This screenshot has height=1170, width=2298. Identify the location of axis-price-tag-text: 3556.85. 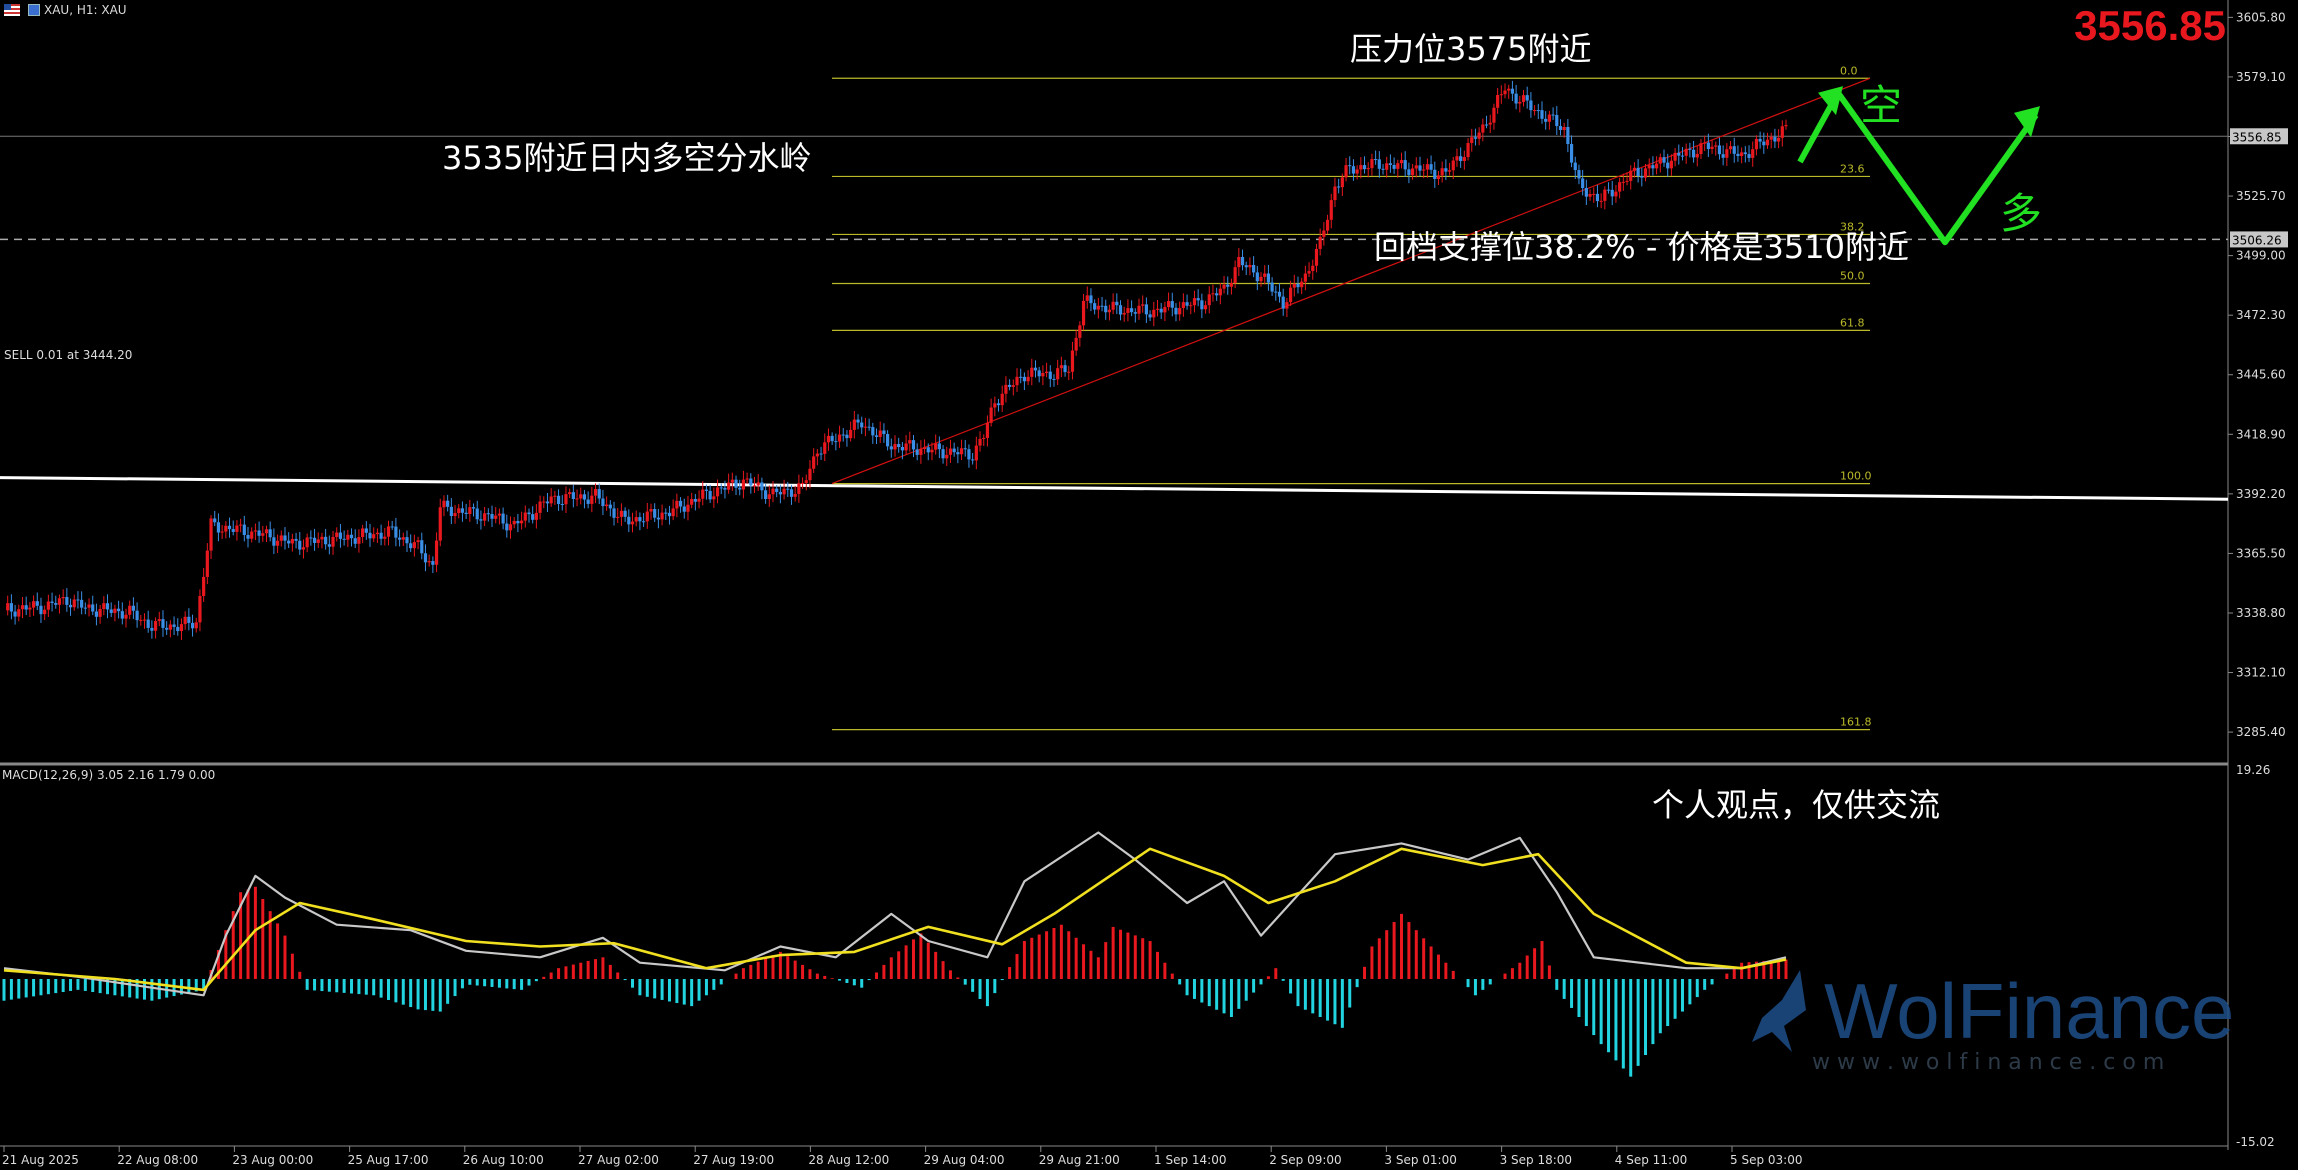
(2257, 137).